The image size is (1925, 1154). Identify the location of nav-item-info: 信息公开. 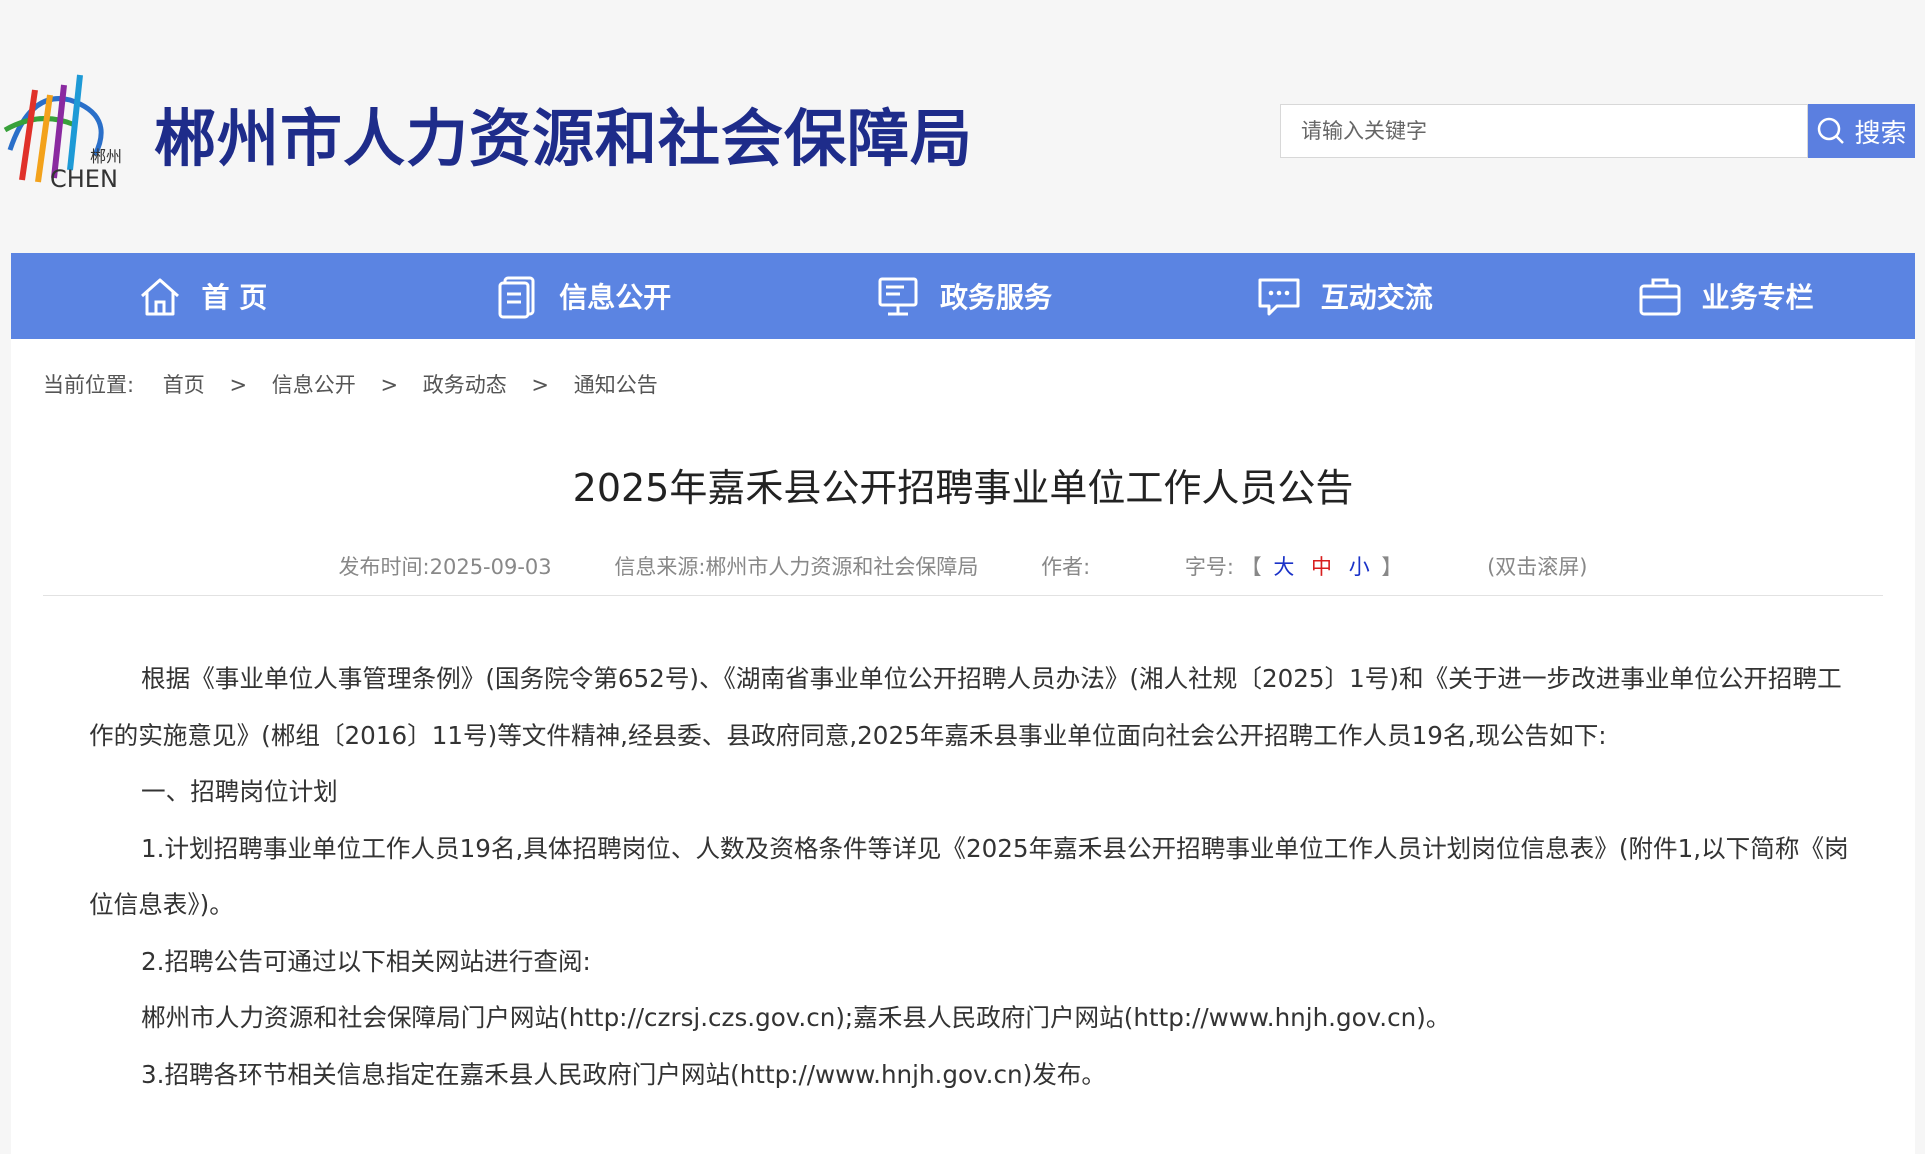
(582, 296).